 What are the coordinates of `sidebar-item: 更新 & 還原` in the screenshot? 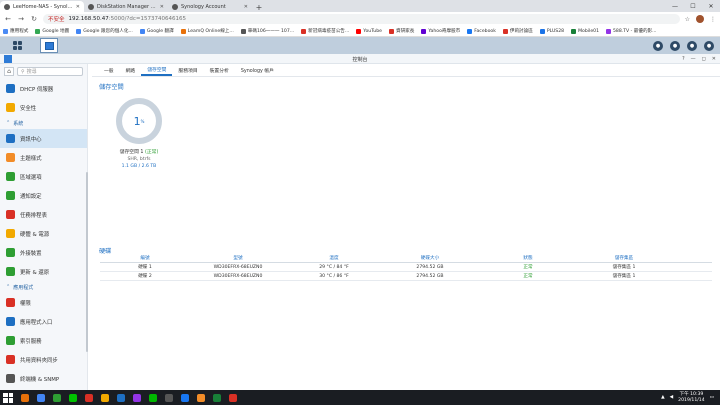 It's located at (43, 271).